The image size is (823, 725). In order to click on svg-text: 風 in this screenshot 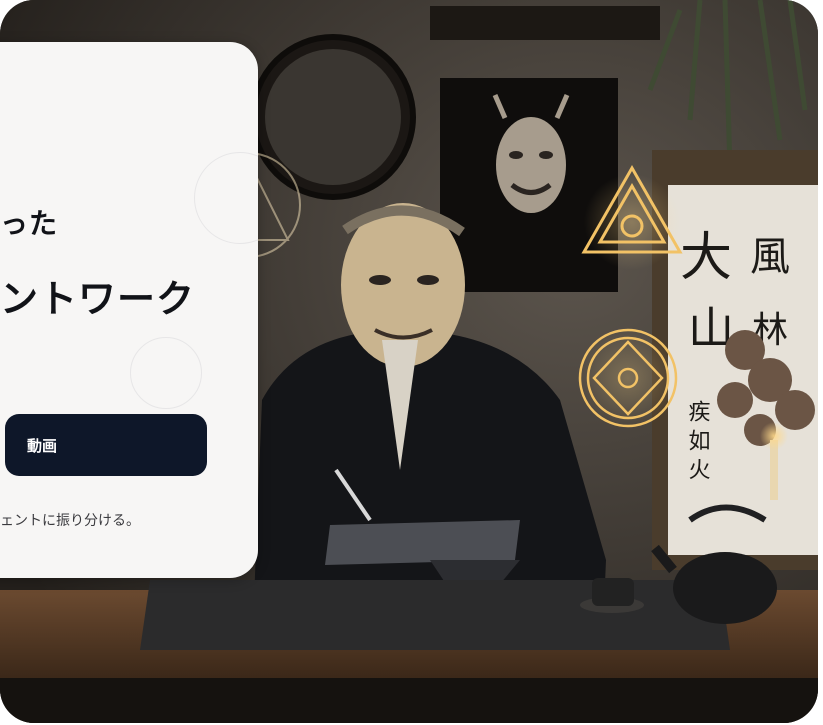, I will do `click(770, 257)`.